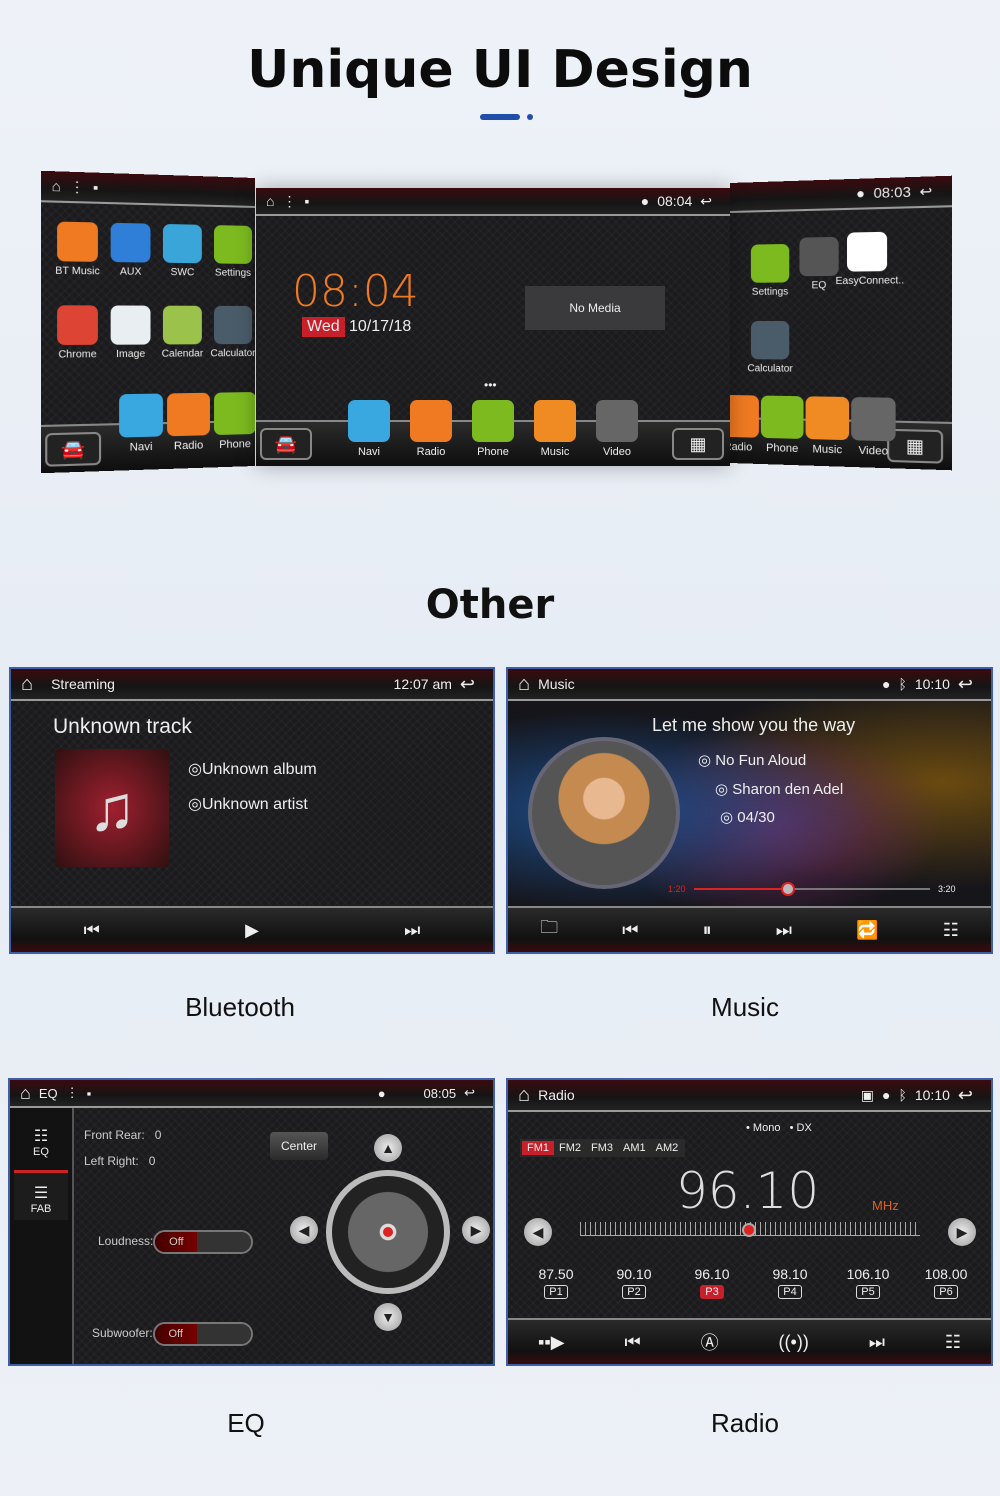 This screenshot has height=1496, width=1000. Describe the element at coordinates (41, 1136) in the screenshot. I see `equalizer-icon: ☷` at that location.